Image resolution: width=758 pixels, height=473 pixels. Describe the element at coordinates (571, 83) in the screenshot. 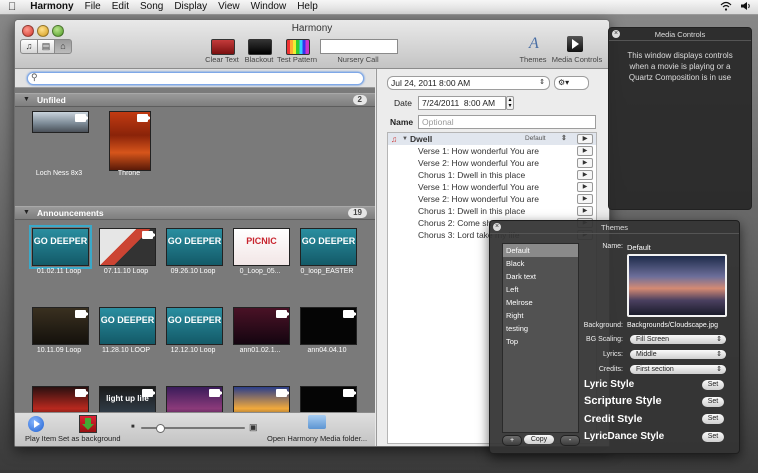

I see `service-action-menu: ⚙▾` at that location.